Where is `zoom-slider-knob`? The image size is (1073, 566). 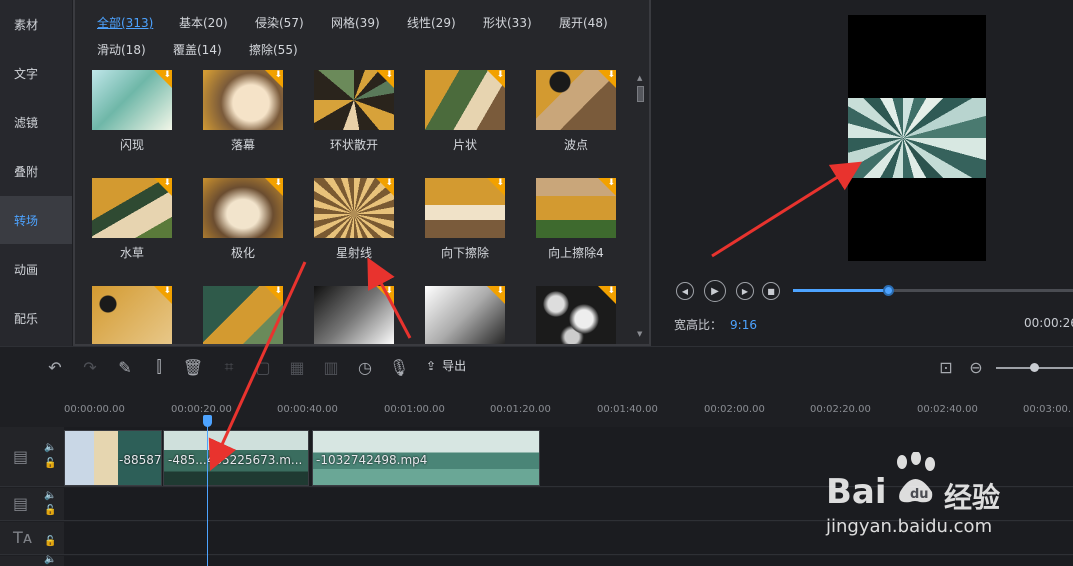
zoom-slider-knob is located at coordinates (1034, 367).